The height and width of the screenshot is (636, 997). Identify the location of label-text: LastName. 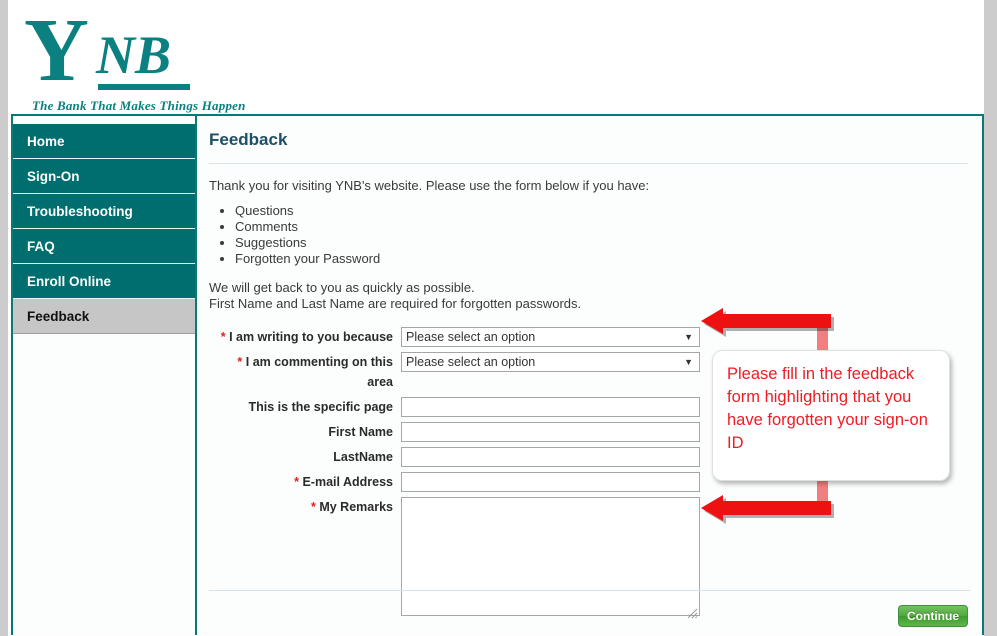
(363, 457).